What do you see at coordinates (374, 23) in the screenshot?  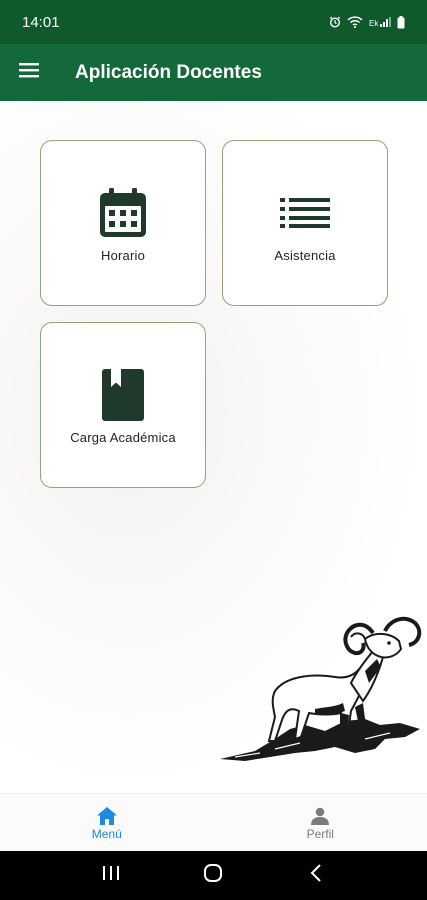 I see `svg-text: Ek` at bounding box center [374, 23].